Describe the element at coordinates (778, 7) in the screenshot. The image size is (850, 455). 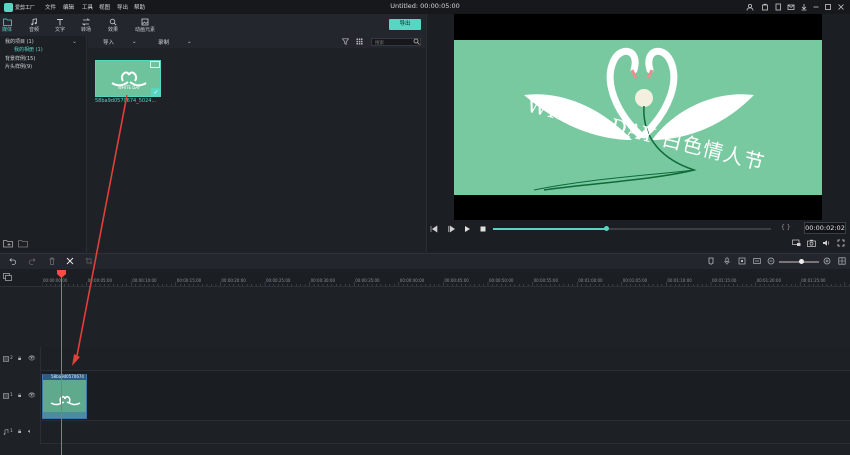
I see `document-icon` at that location.